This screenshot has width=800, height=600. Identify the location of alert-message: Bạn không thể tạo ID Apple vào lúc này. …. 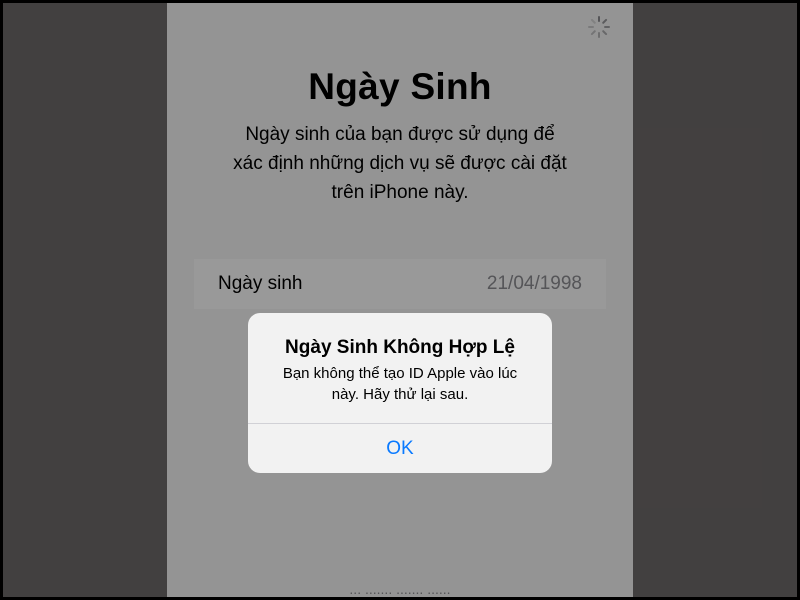
(400, 384).